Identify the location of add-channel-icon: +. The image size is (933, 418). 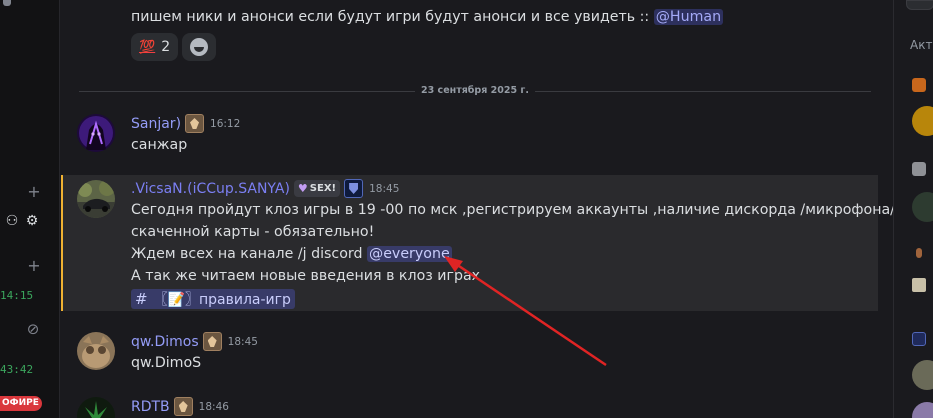
(34, 266).